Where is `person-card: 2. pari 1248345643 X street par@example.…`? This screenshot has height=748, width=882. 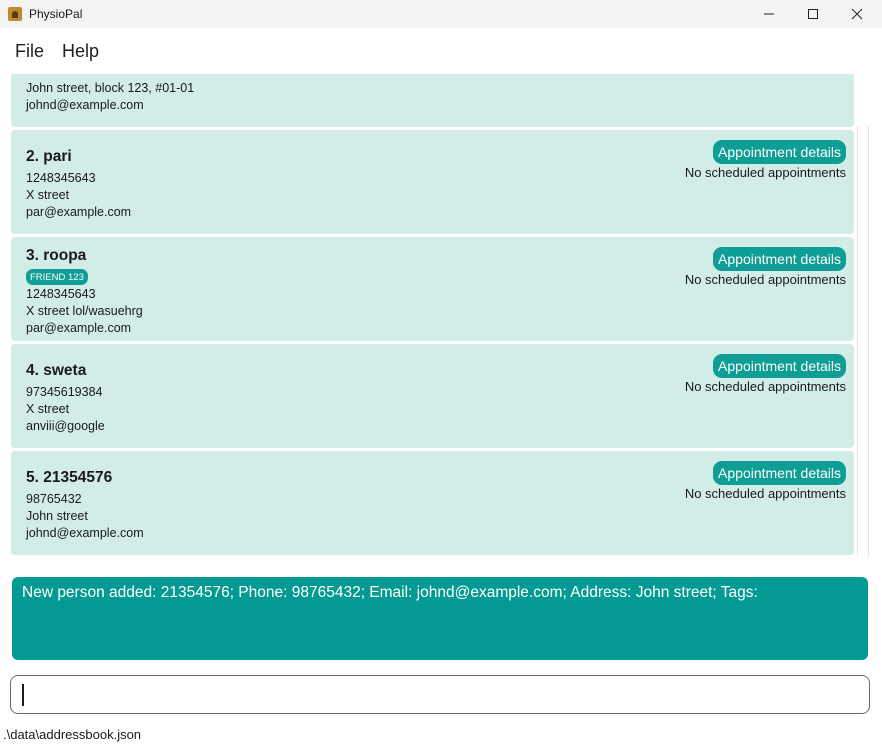 person-card: 2. pari 1248345643 X street par@example.… is located at coordinates (432, 182).